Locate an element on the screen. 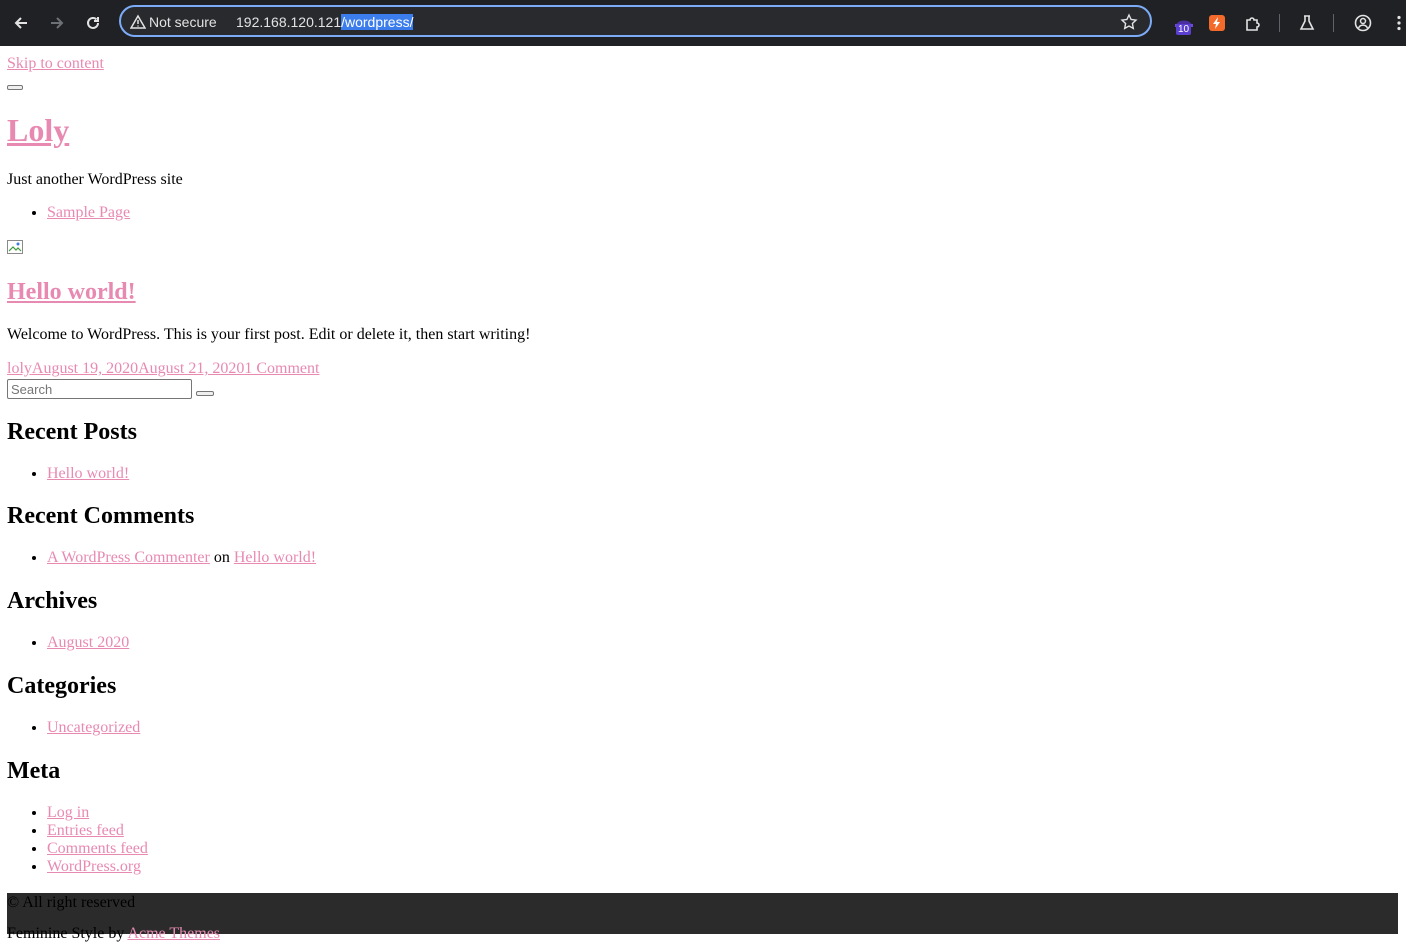 The height and width of the screenshot is (943, 1406). arrow-right-icon is located at coordinates (57, 23).